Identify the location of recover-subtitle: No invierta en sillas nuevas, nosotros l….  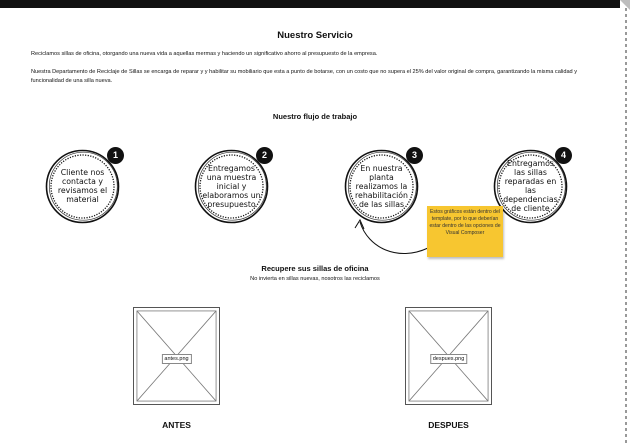
(315, 279).